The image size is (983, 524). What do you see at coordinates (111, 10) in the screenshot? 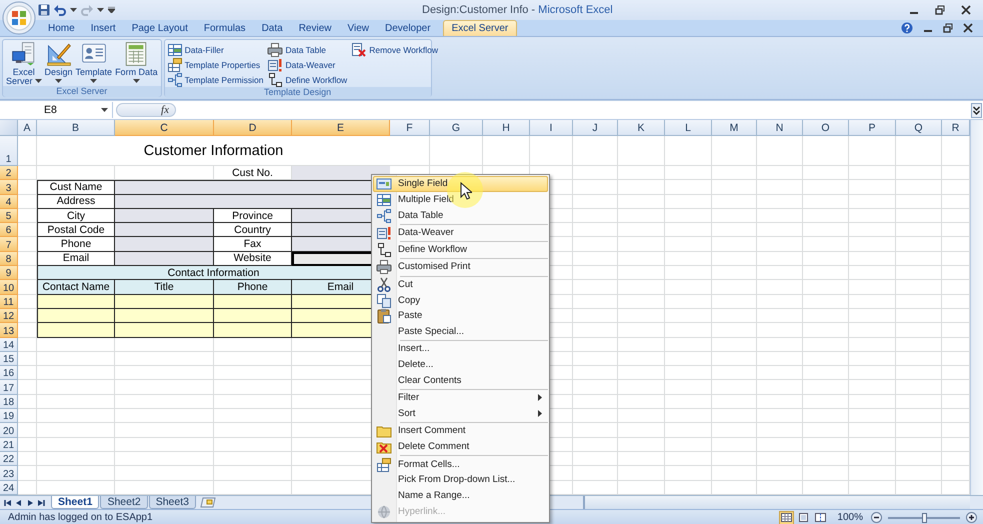
I see `customize-icon` at bounding box center [111, 10].